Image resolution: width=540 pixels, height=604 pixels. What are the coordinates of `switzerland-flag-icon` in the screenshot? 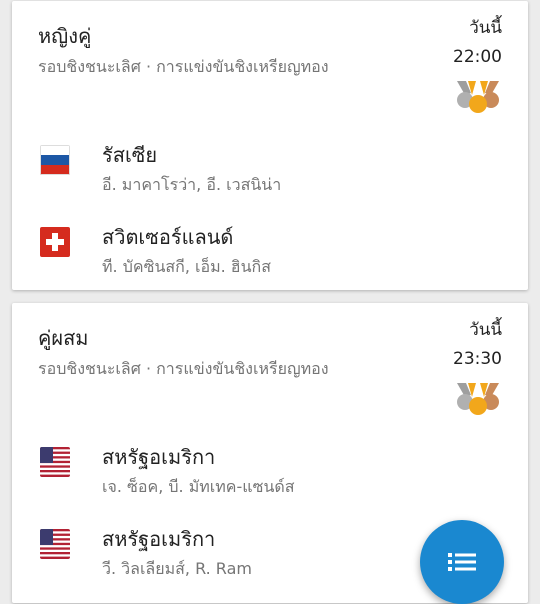 It's located at (55, 242).